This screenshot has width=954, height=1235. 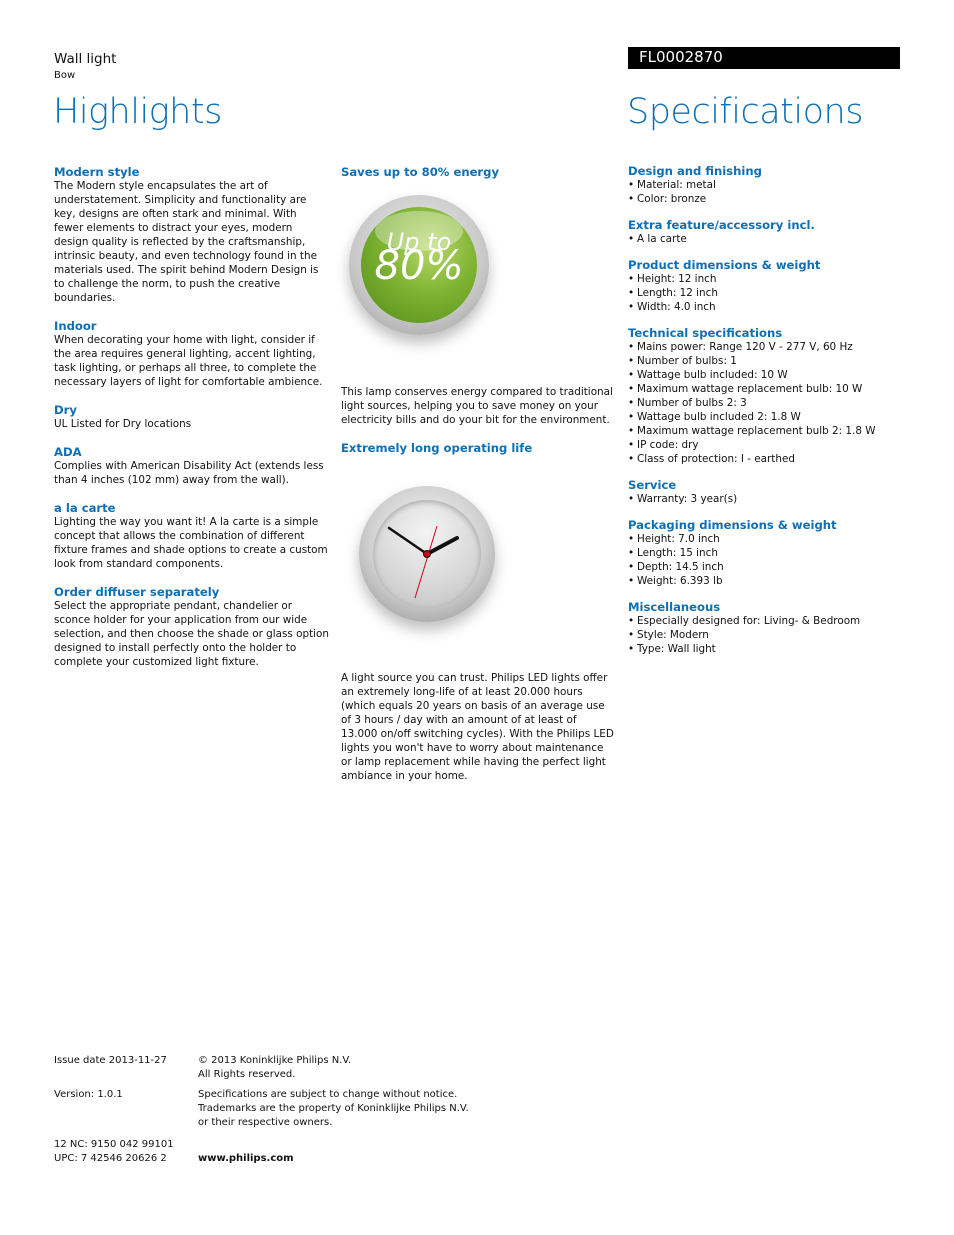 What do you see at coordinates (764, 58) in the screenshot?
I see `product-code-bar: FL0002870` at bounding box center [764, 58].